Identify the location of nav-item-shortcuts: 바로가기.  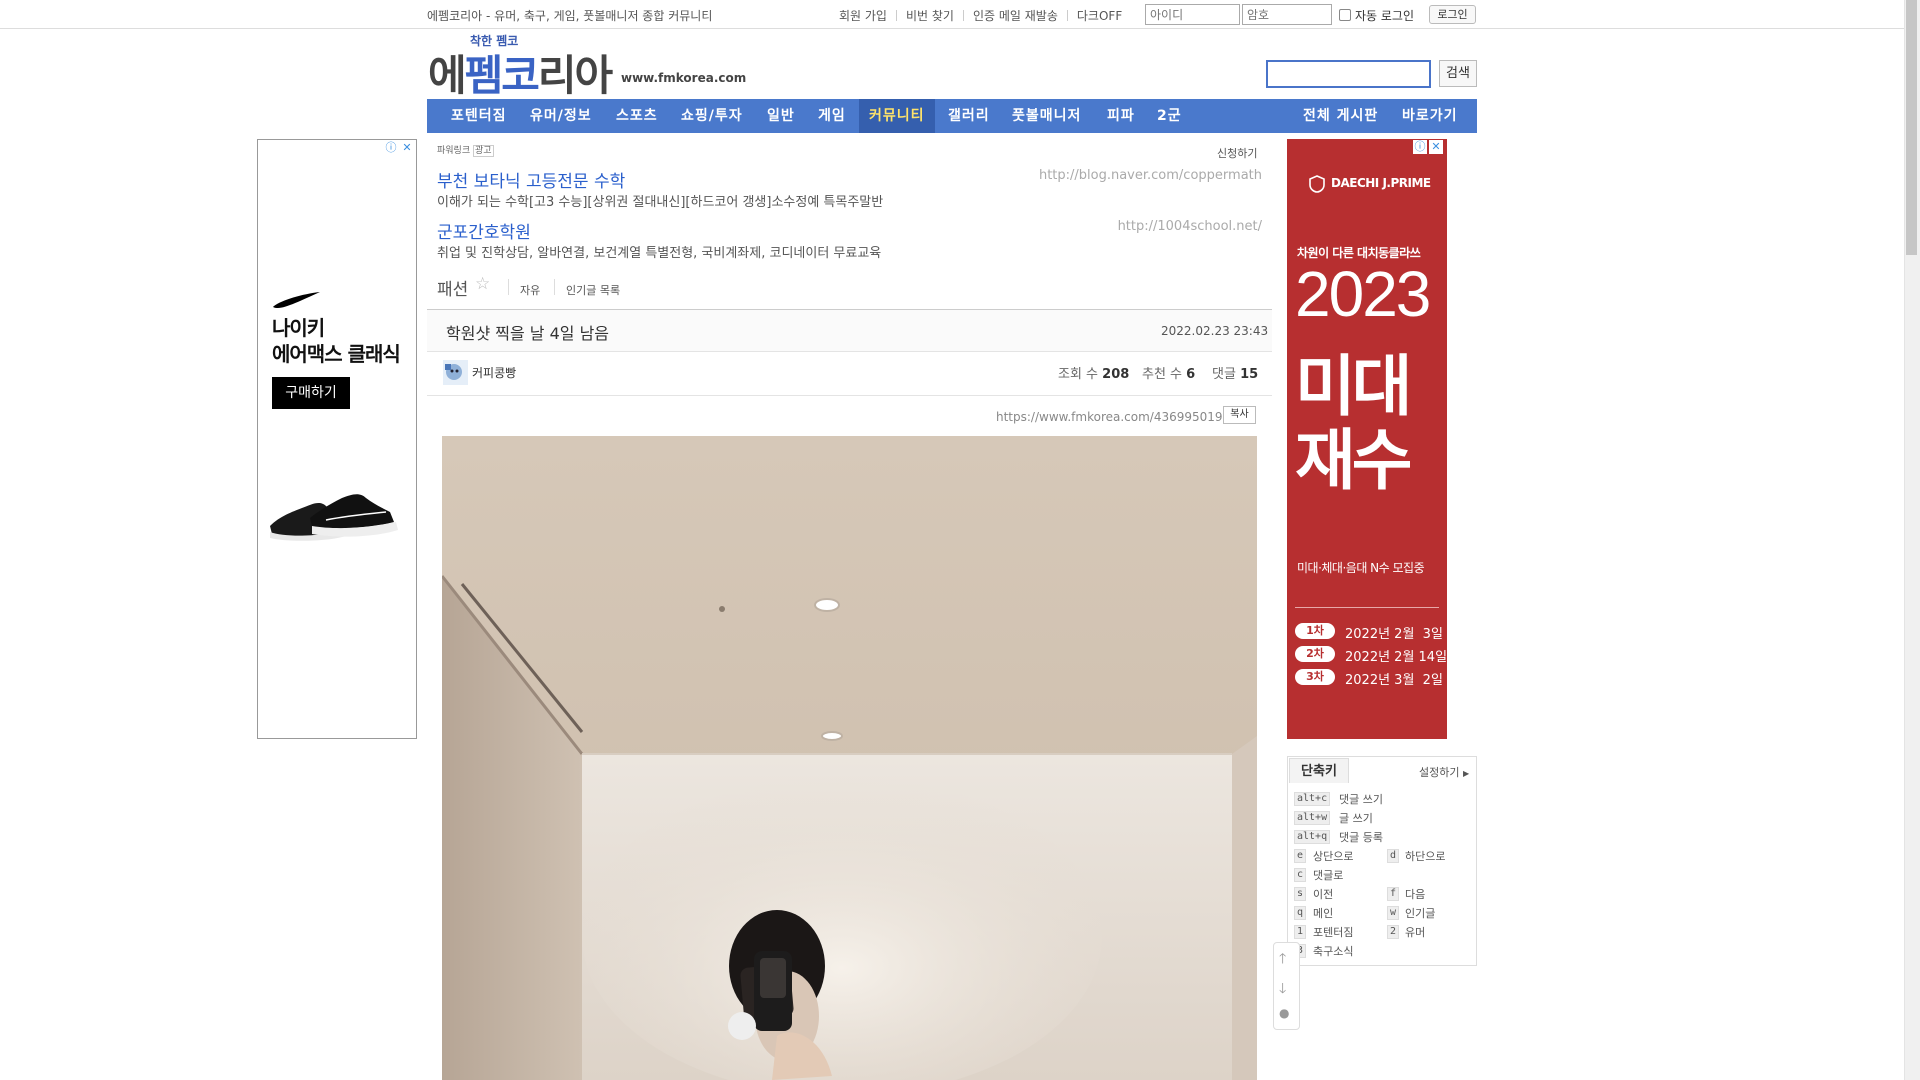
(1430, 116).